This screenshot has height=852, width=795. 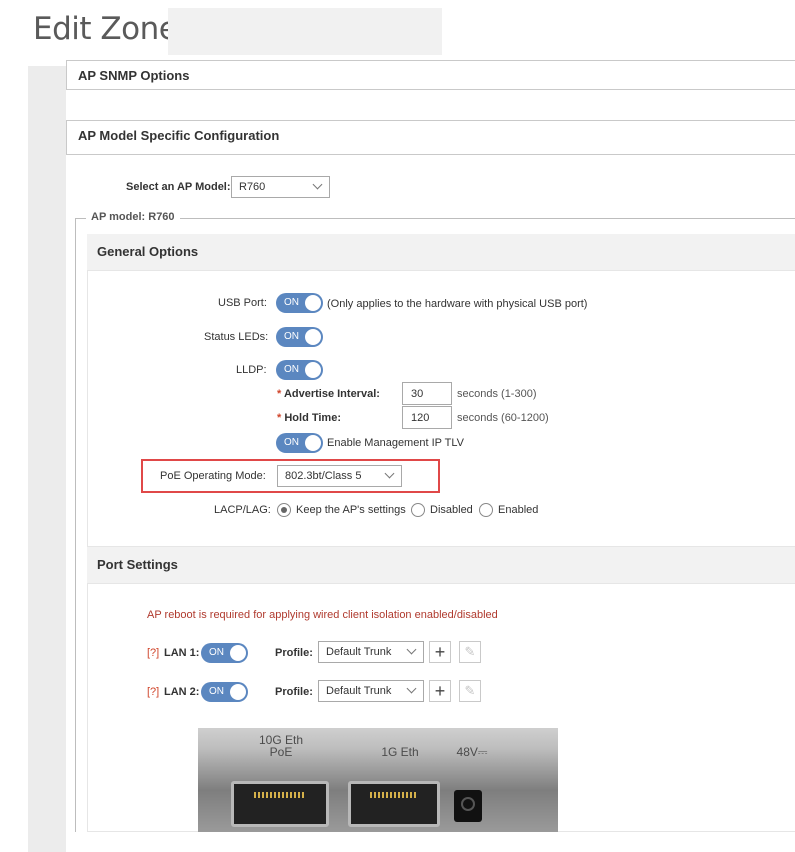 I want to click on port-settings-title: Port Settings, so click(x=137, y=564).